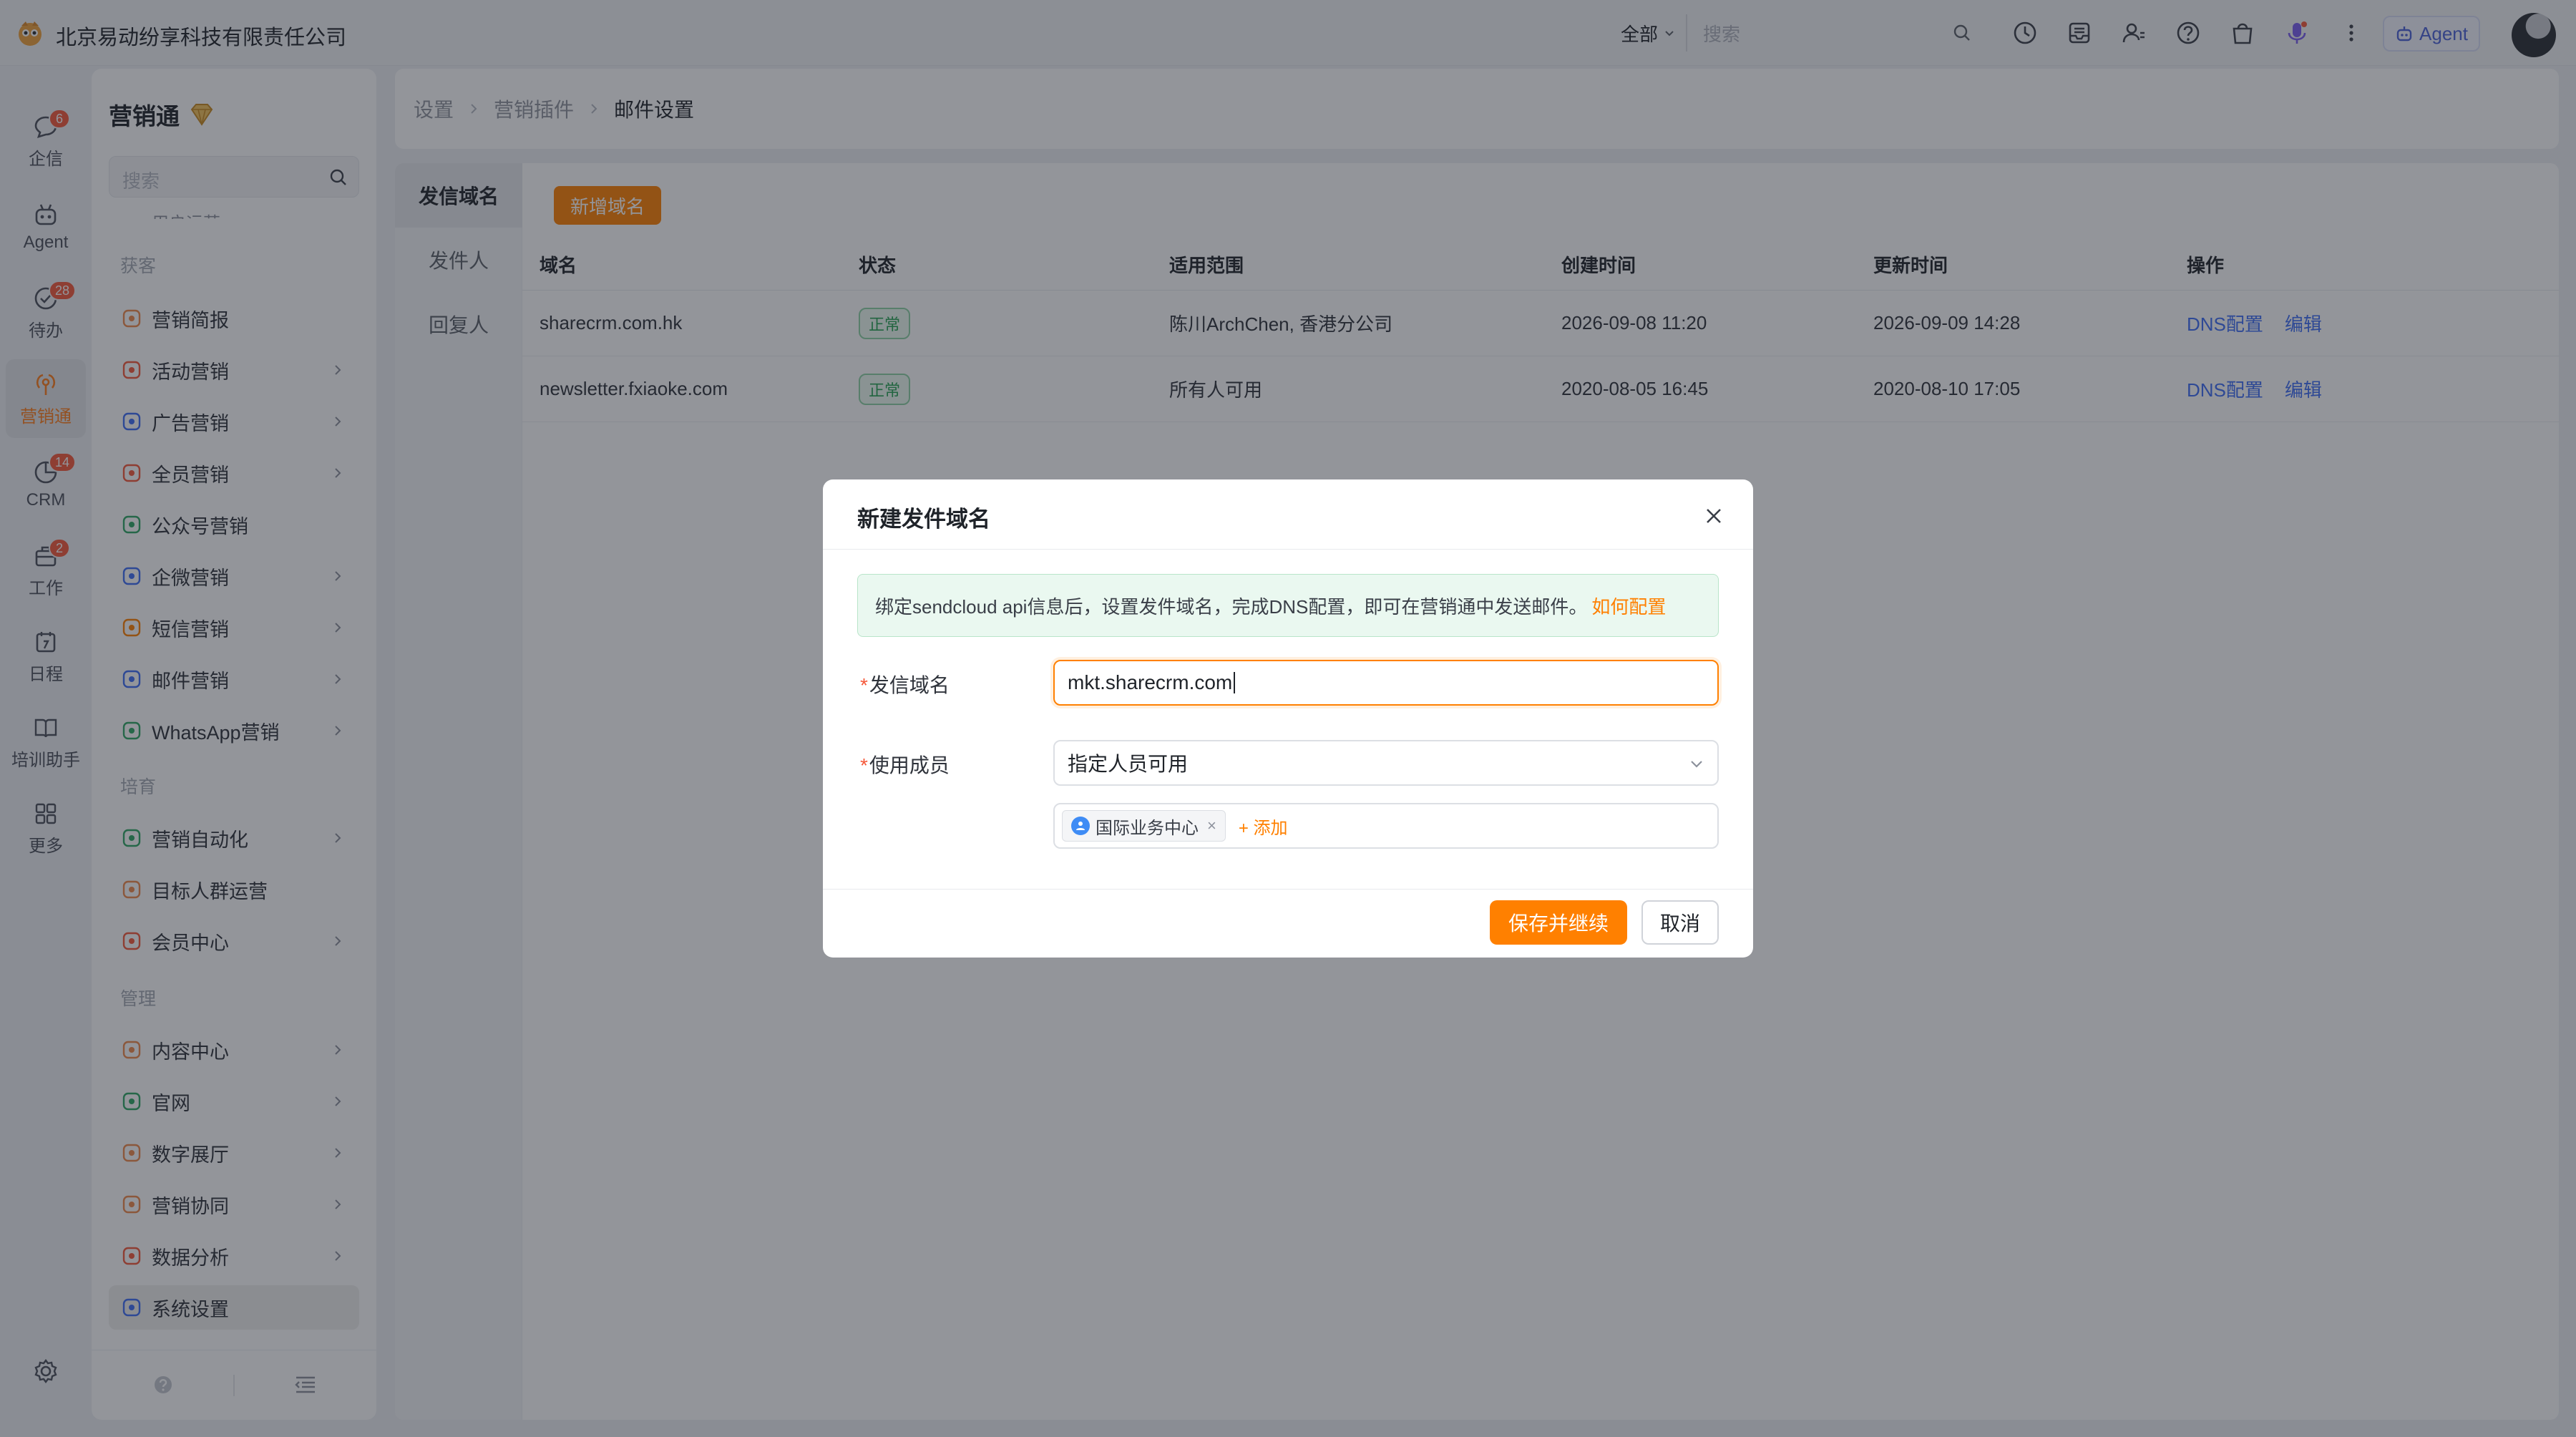  What do you see at coordinates (1288, 514) in the screenshot?
I see `dialog-header: 新建发件域名` at bounding box center [1288, 514].